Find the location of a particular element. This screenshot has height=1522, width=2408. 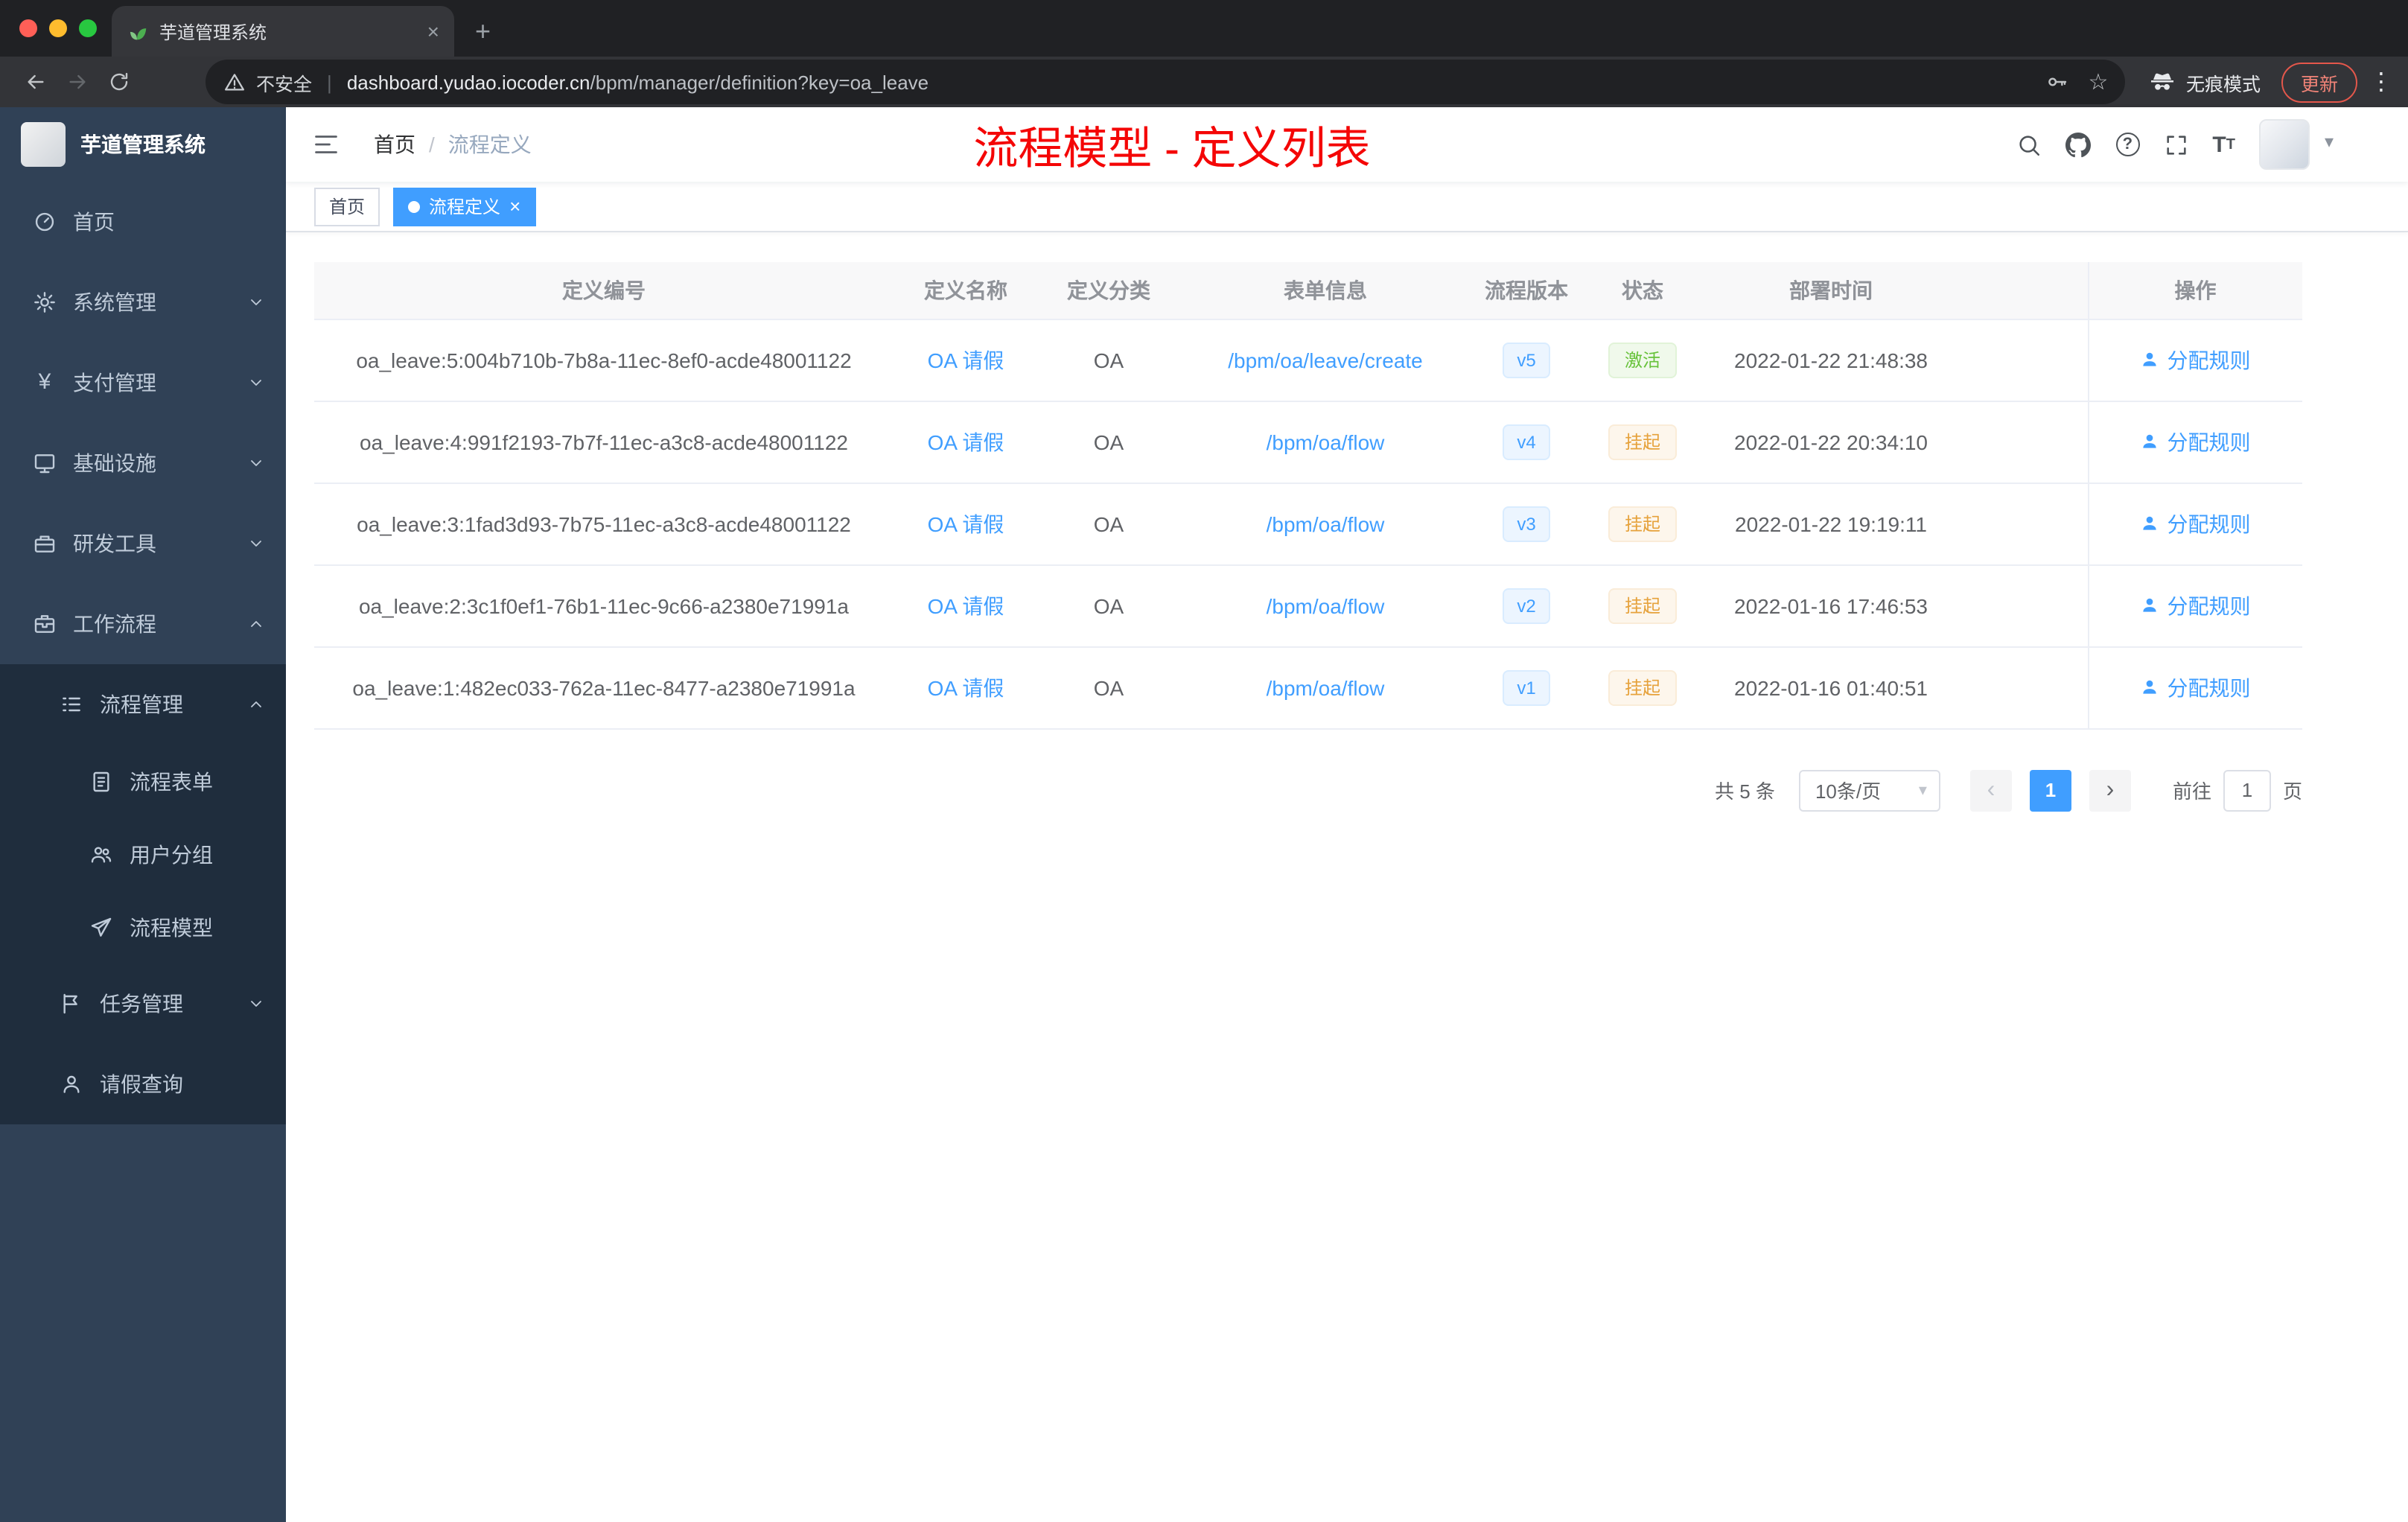

font-size-icon: TT is located at coordinates (2223, 144).